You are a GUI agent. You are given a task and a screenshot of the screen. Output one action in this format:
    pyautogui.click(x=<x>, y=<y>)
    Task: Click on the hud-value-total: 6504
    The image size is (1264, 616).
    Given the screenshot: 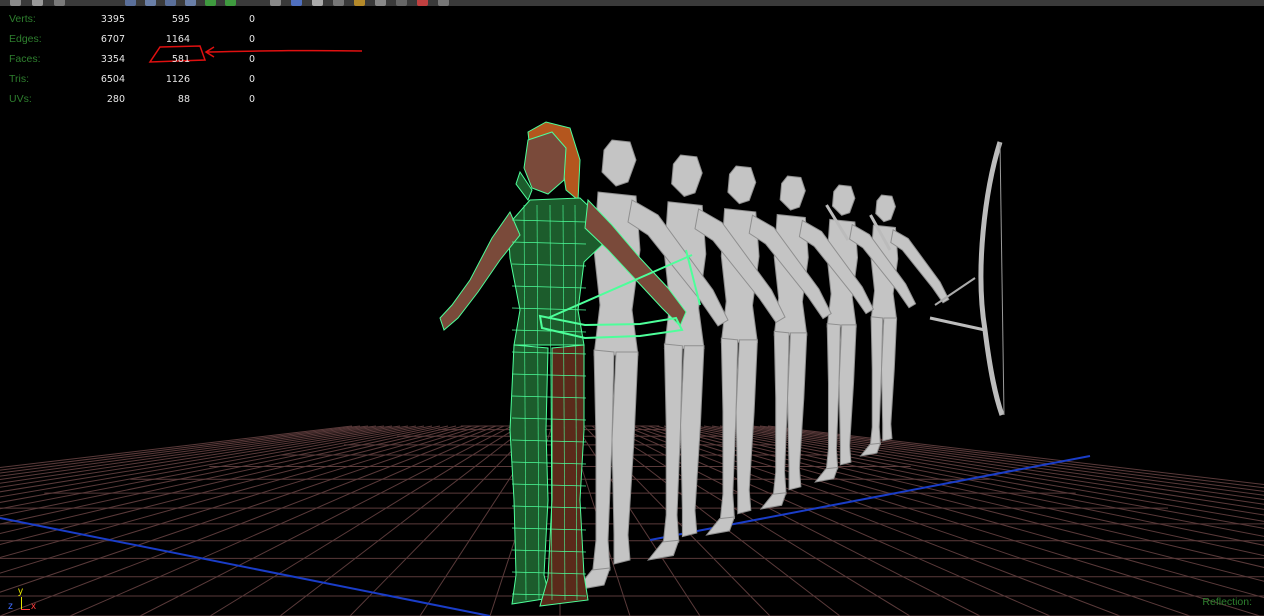 What is the action you would take?
    pyautogui.click(x=112, y=79)
    